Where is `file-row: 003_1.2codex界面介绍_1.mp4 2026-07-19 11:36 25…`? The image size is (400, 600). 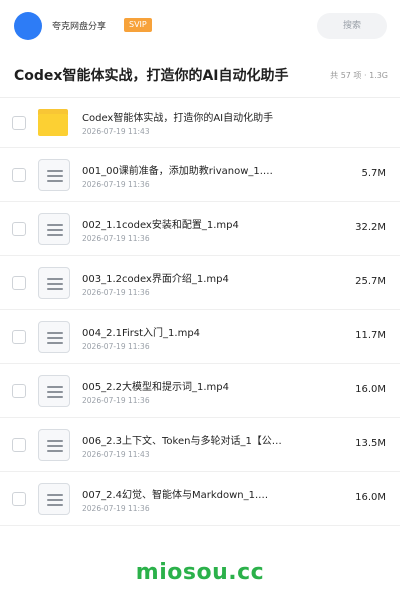
file-row: 003_1.2codex界面介绍_1.mp4 2026-07-19 11:36 25… is located at coordinates (200, 283).